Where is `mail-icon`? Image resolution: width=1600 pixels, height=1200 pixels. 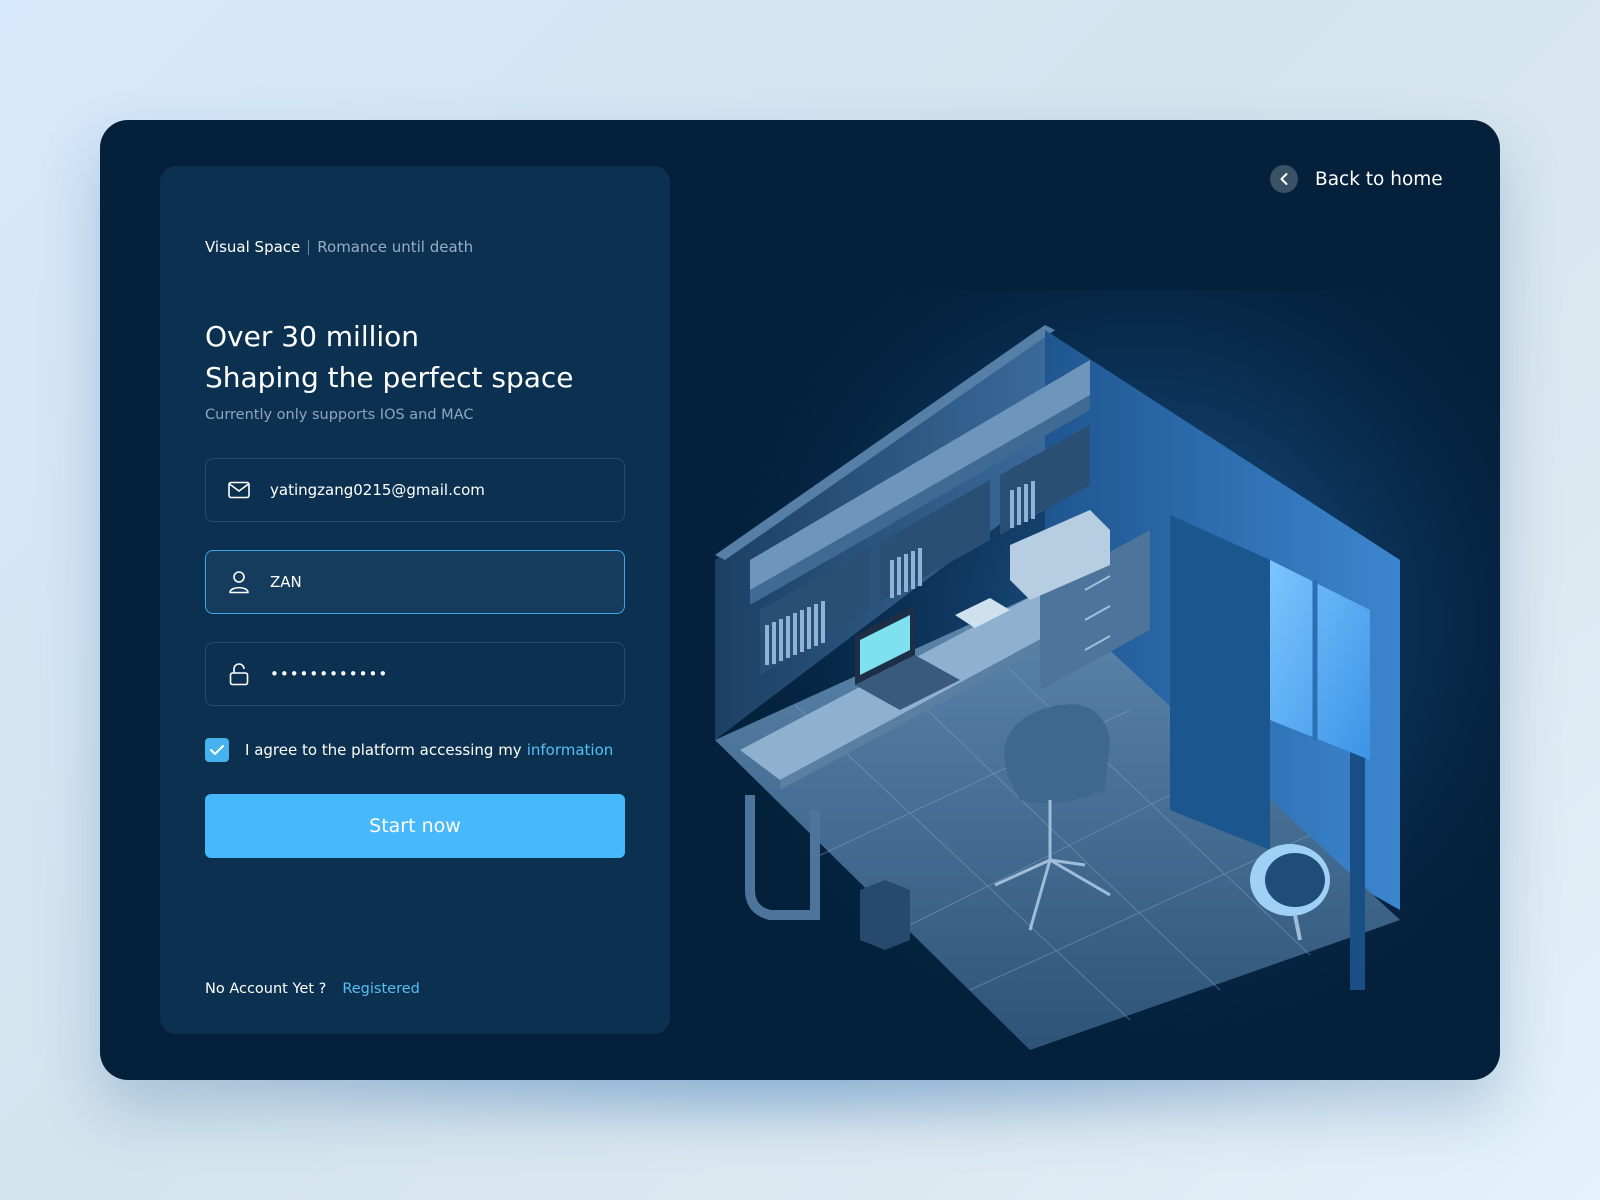
mail-icon is located at coordinates (239, 490).